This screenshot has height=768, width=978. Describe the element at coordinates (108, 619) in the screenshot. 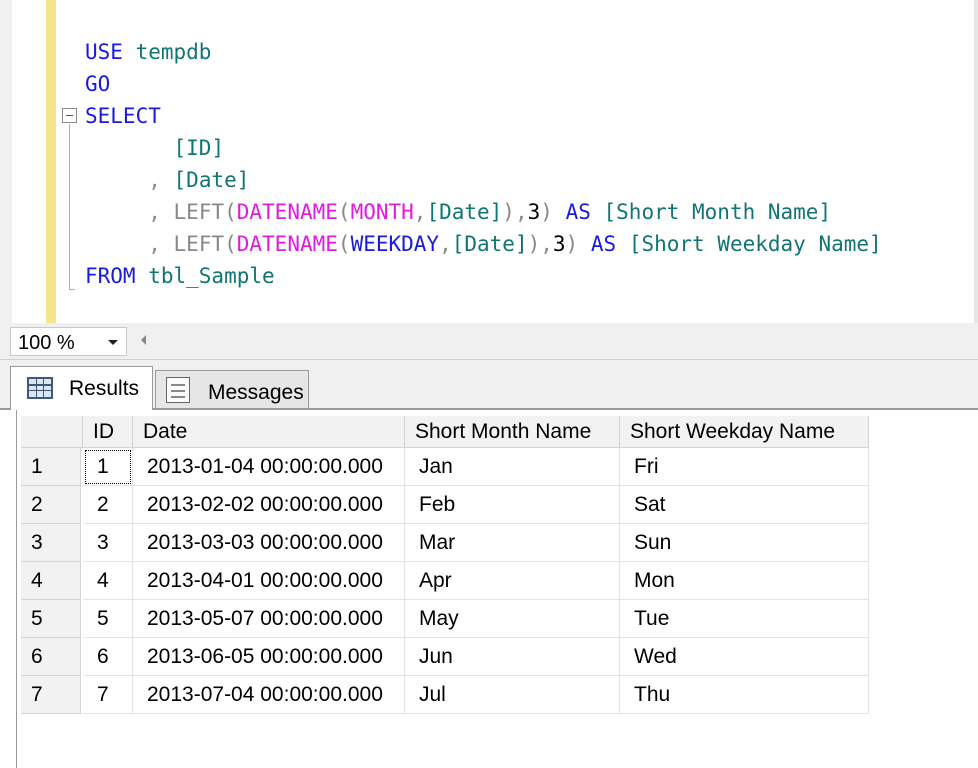

I see `table-cell: 5` at that location.